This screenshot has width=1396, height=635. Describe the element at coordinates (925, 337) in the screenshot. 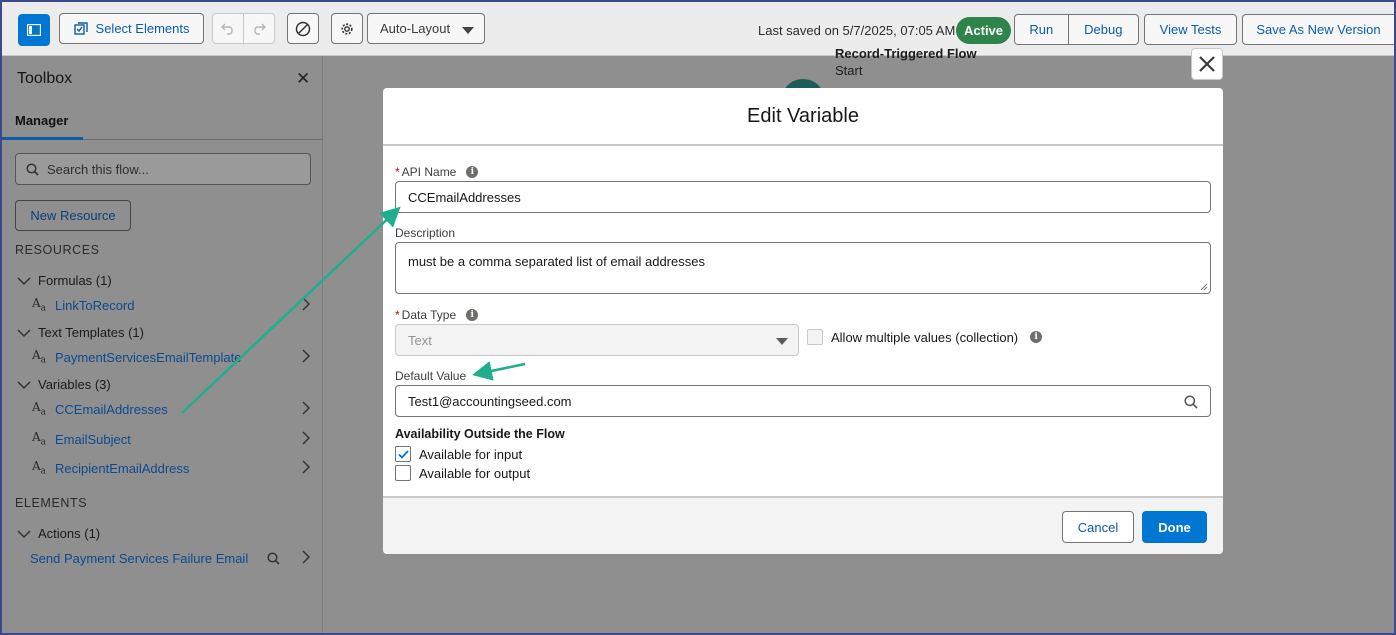

I see `allow-multiple-label: Allow multiple values (collection)` at that location.